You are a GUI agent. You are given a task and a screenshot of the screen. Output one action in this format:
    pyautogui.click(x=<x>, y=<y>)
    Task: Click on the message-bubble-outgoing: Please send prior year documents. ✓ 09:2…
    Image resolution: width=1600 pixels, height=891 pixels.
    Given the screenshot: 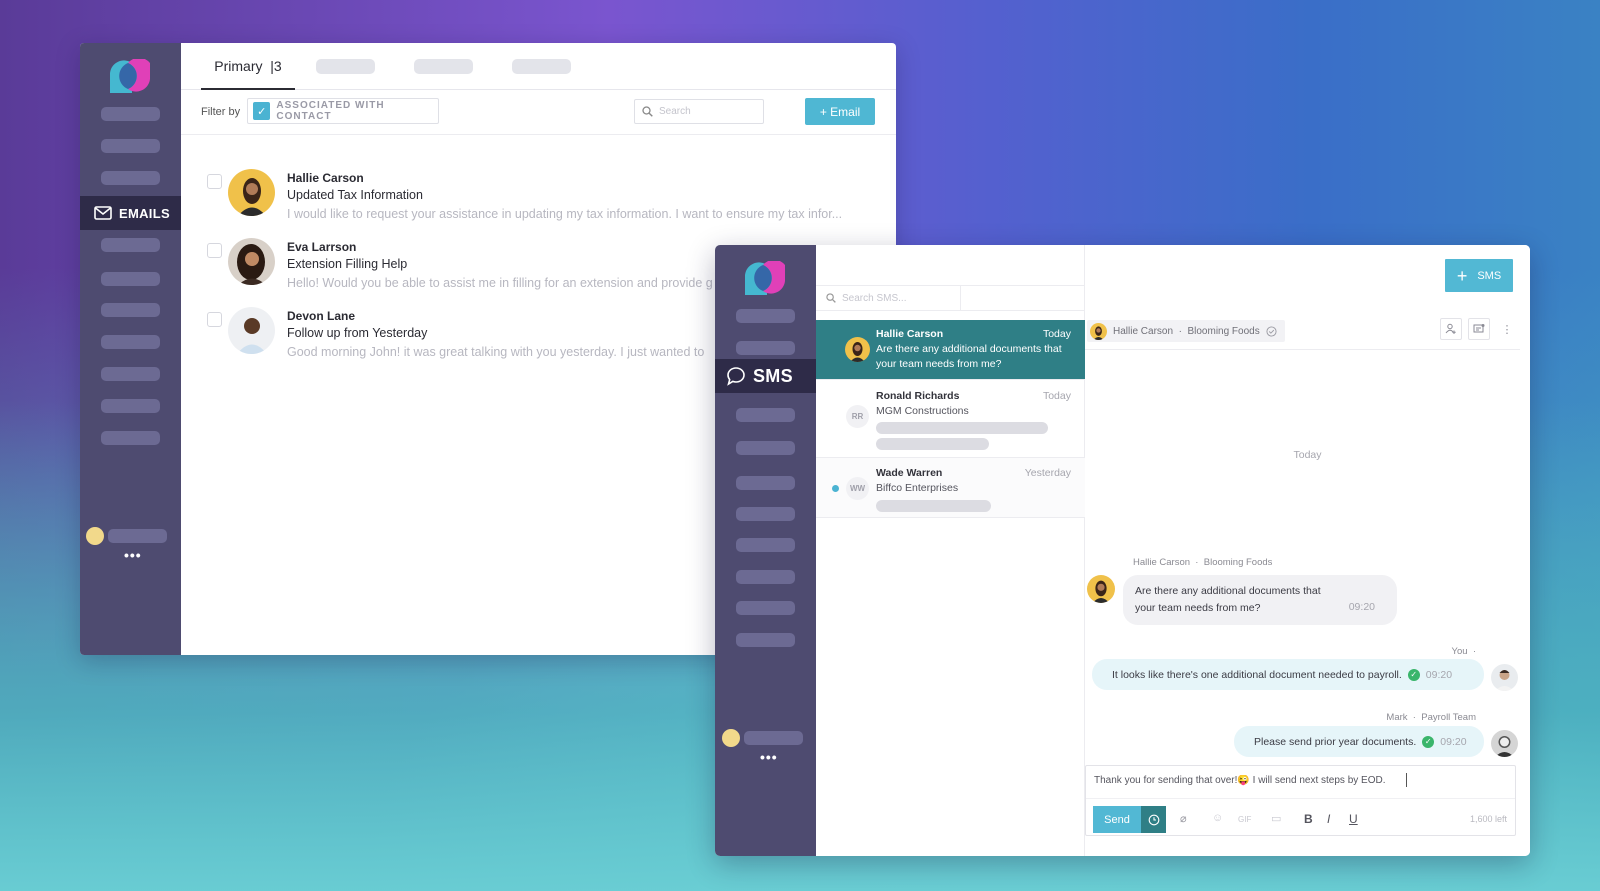 What is the action you would take?
    pyautogui.click(x=1359, y=741)
    